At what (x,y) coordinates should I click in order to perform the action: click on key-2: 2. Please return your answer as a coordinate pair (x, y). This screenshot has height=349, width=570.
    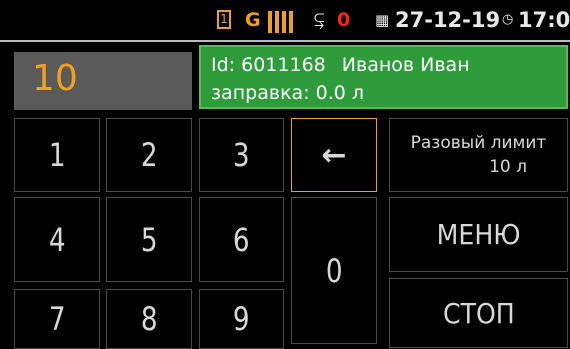
    Looking at the image, I should click on (149, 155).